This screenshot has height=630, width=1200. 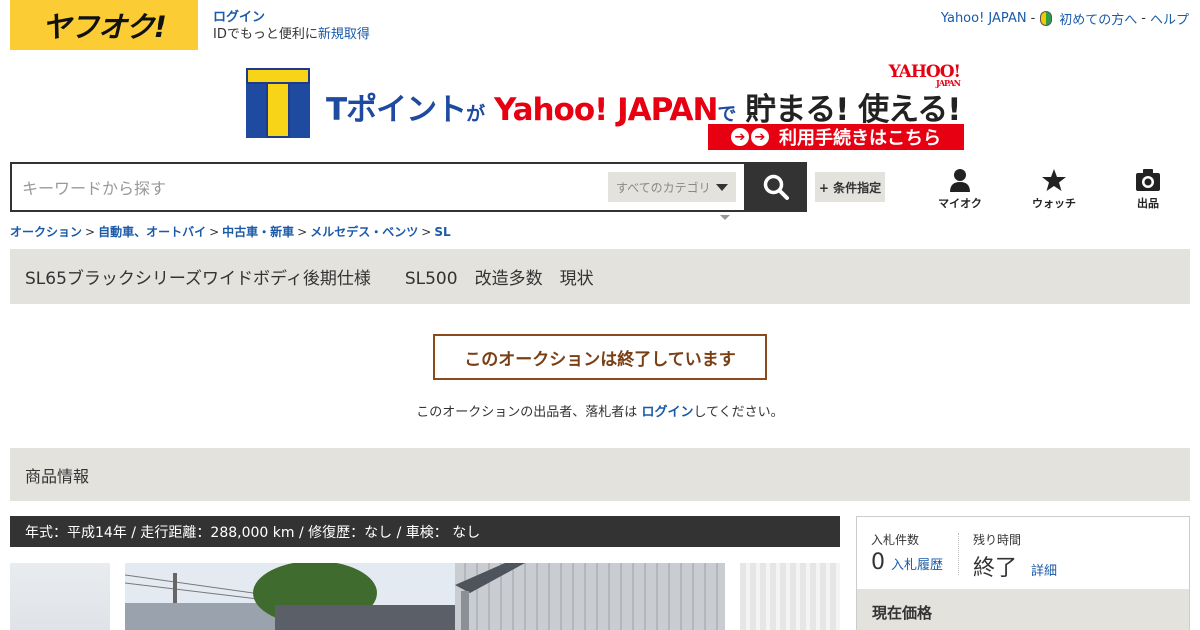 I want to click on bid-count-section: 入札件数 0 入札履歴, so click(x=907, y=553).